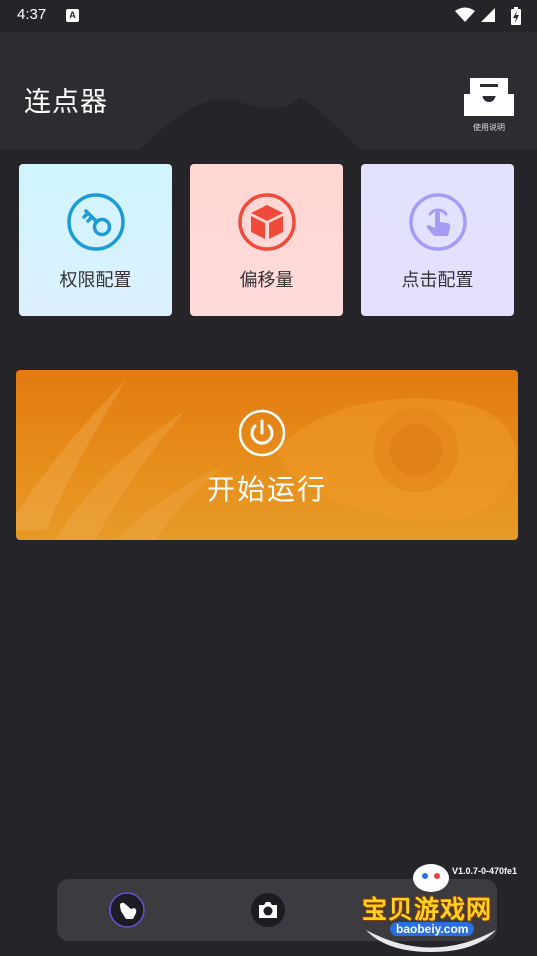 The height and width of the screenshot is (956, 537). I want to click on permission-config-label: 权限配置, so click(95, 280).